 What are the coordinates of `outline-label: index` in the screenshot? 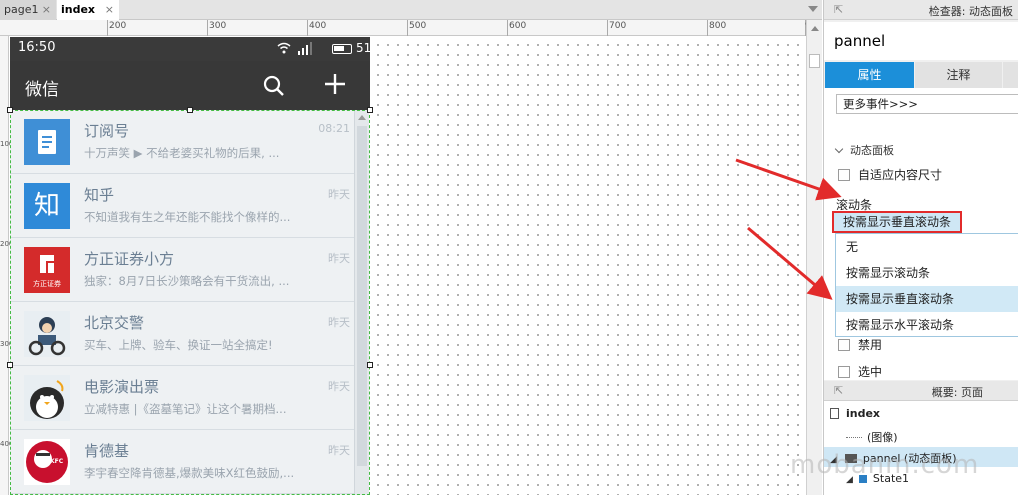 It's located at (863, 413).